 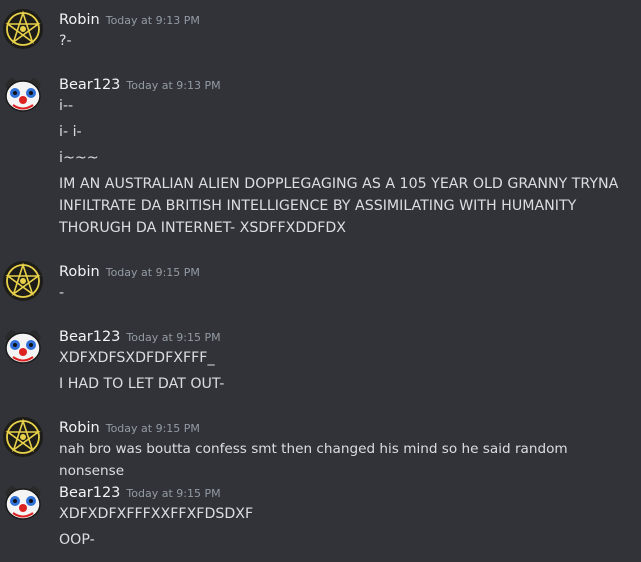 I want to click on message-header: Bear123 Today at 9:13 PM, so click(x=140, y=85).